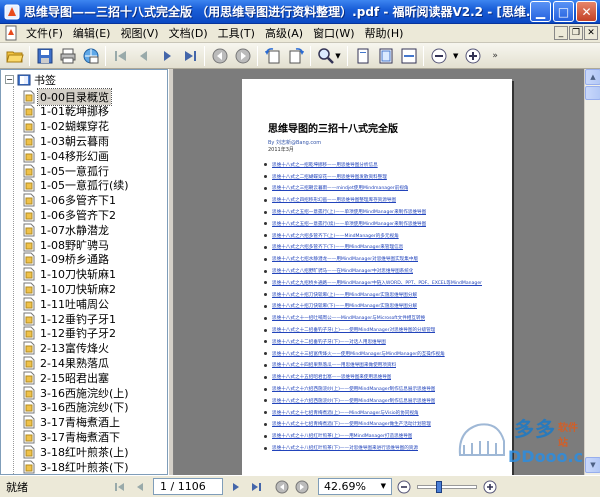  Describe the element at coordinates (561, 33) in the screenshot. I see `mdi-minimize-button: _` at that location.